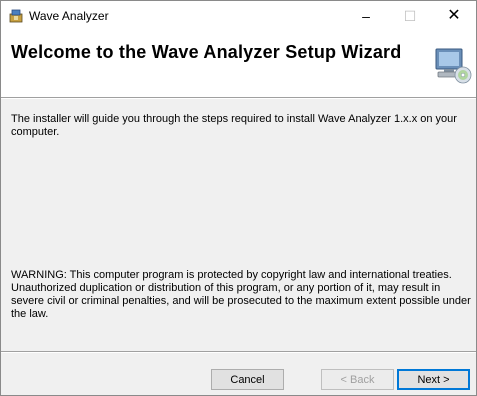 The image size is (477, 396). Describe the element at coordinates (238, 16) in the screenshot. I see `title-bar: Wave Analyzer – ☐ ✕` at that location.